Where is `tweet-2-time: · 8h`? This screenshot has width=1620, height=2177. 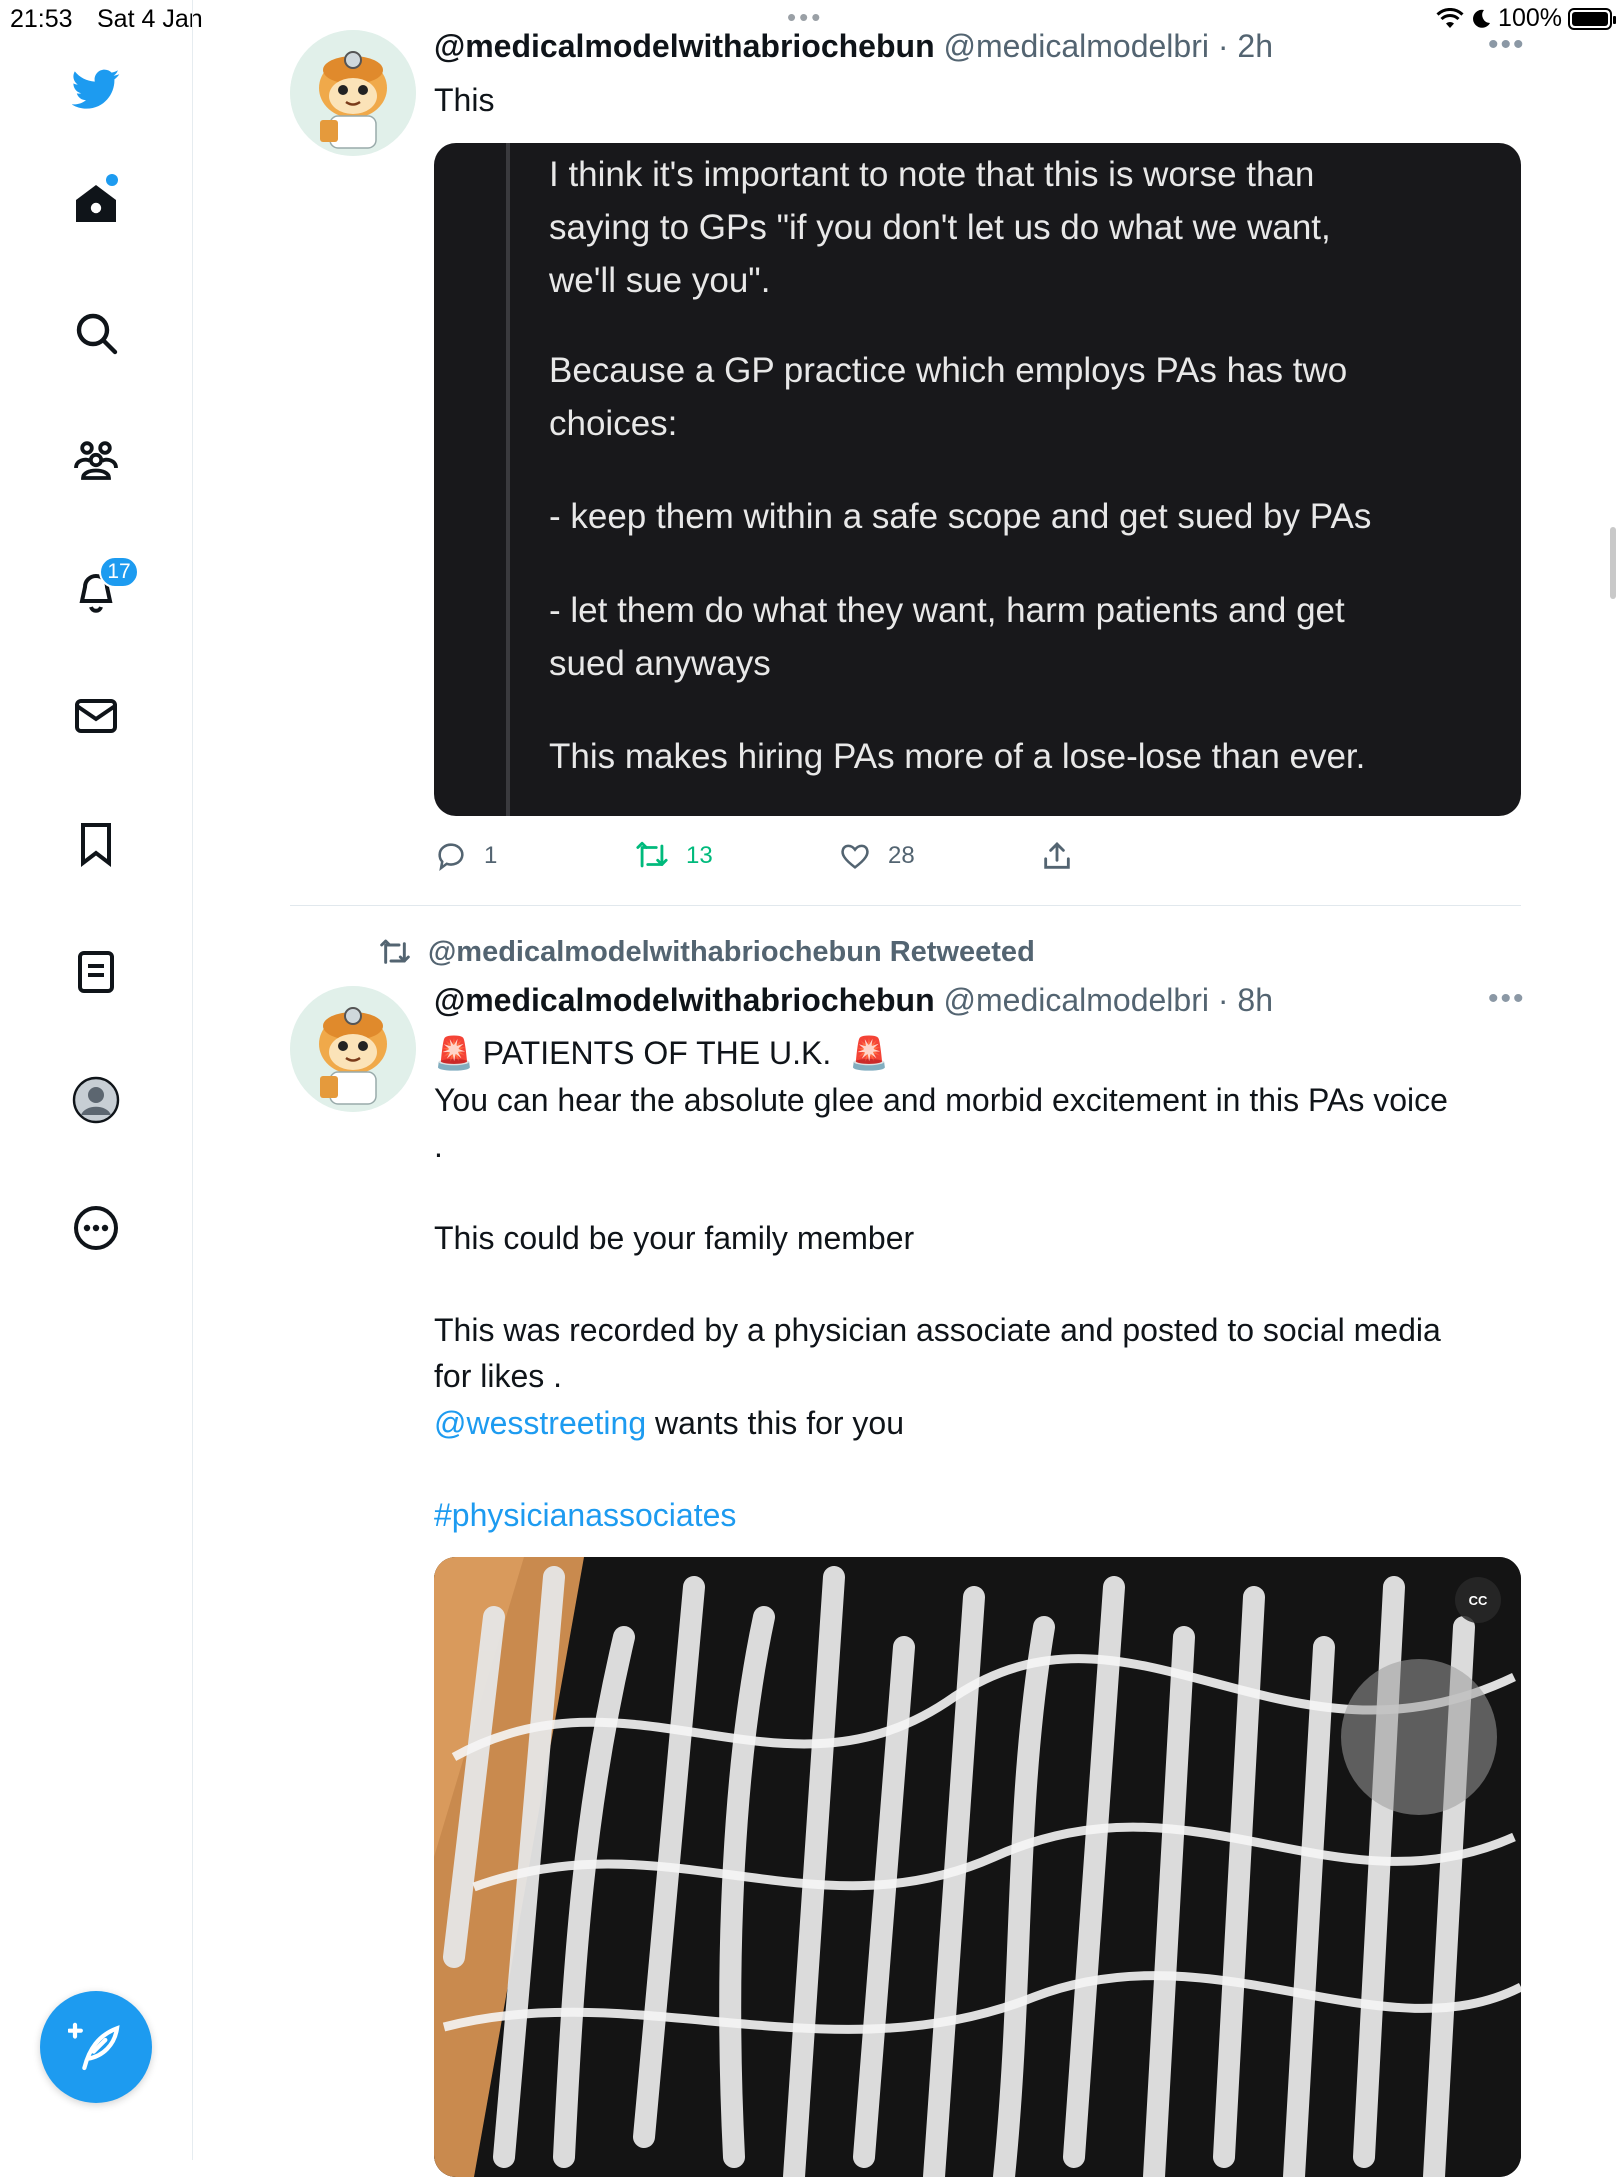
tweet-2-time: · 8h is located at coordinates (1245, 1000).